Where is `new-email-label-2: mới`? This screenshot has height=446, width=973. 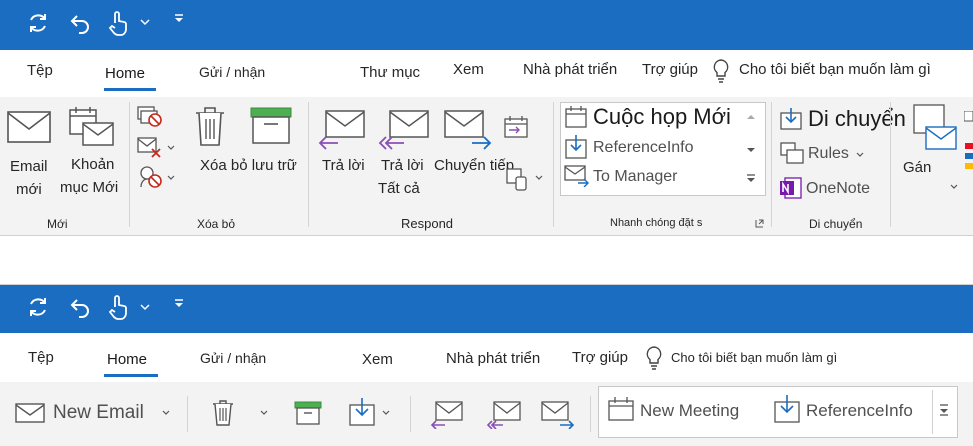
new-email-label-2: mới is located at coordinates (29, 190).